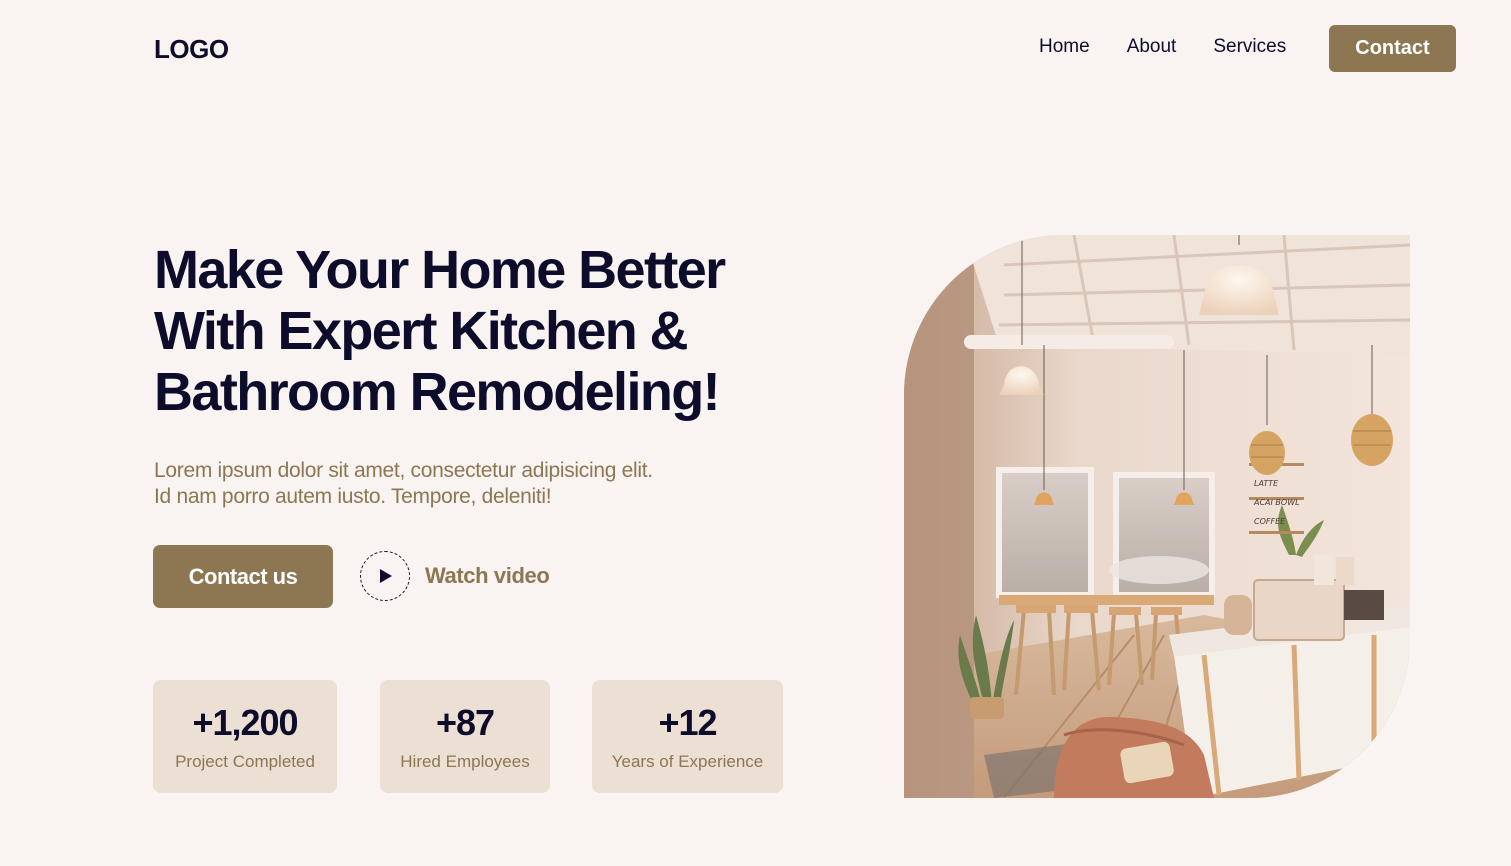  Describe the element at coordinates (1266, 483) in the screenshot. I see `menu-text: LATTE` at that location.